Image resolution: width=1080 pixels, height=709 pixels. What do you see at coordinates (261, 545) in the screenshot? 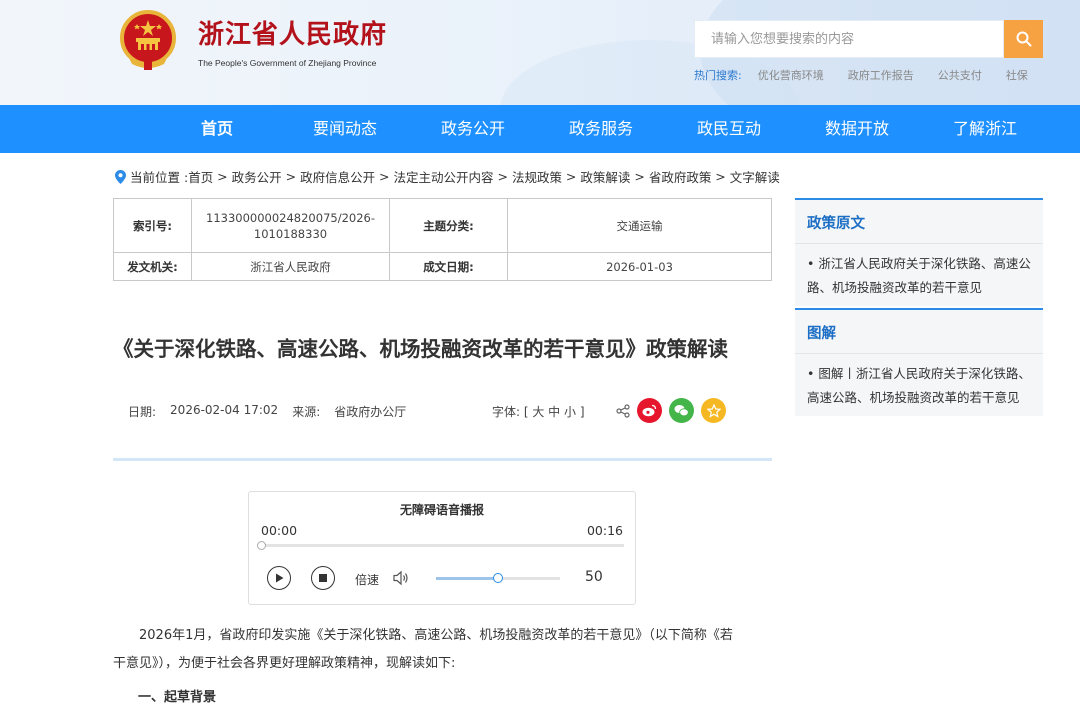
I see `progress-knob` at bounding box center [261, 545].